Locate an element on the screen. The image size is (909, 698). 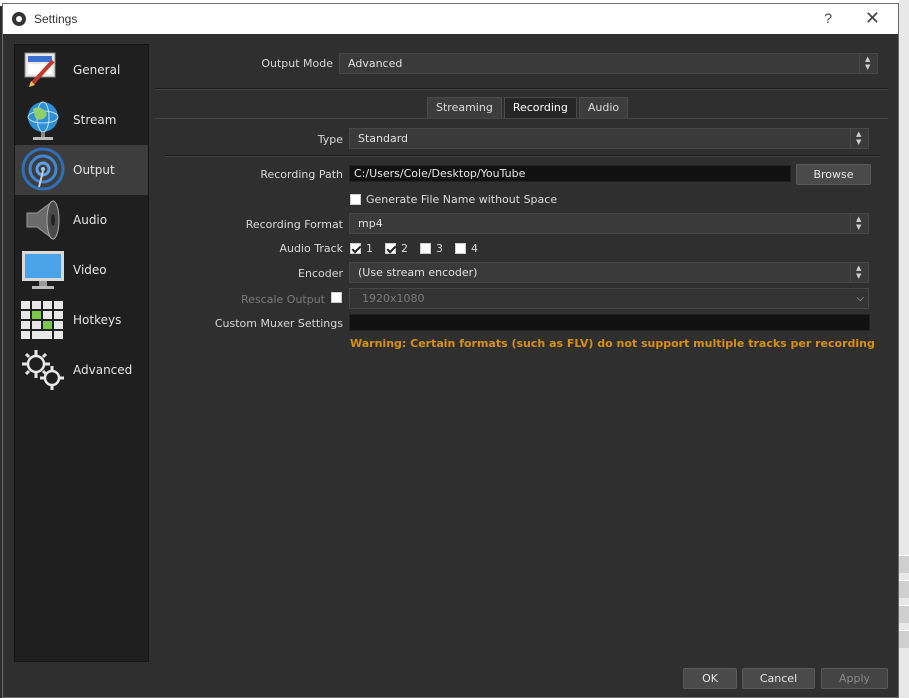
sidebar-item-hotkeys: Hotkeys is located at coordinates (81, 320).